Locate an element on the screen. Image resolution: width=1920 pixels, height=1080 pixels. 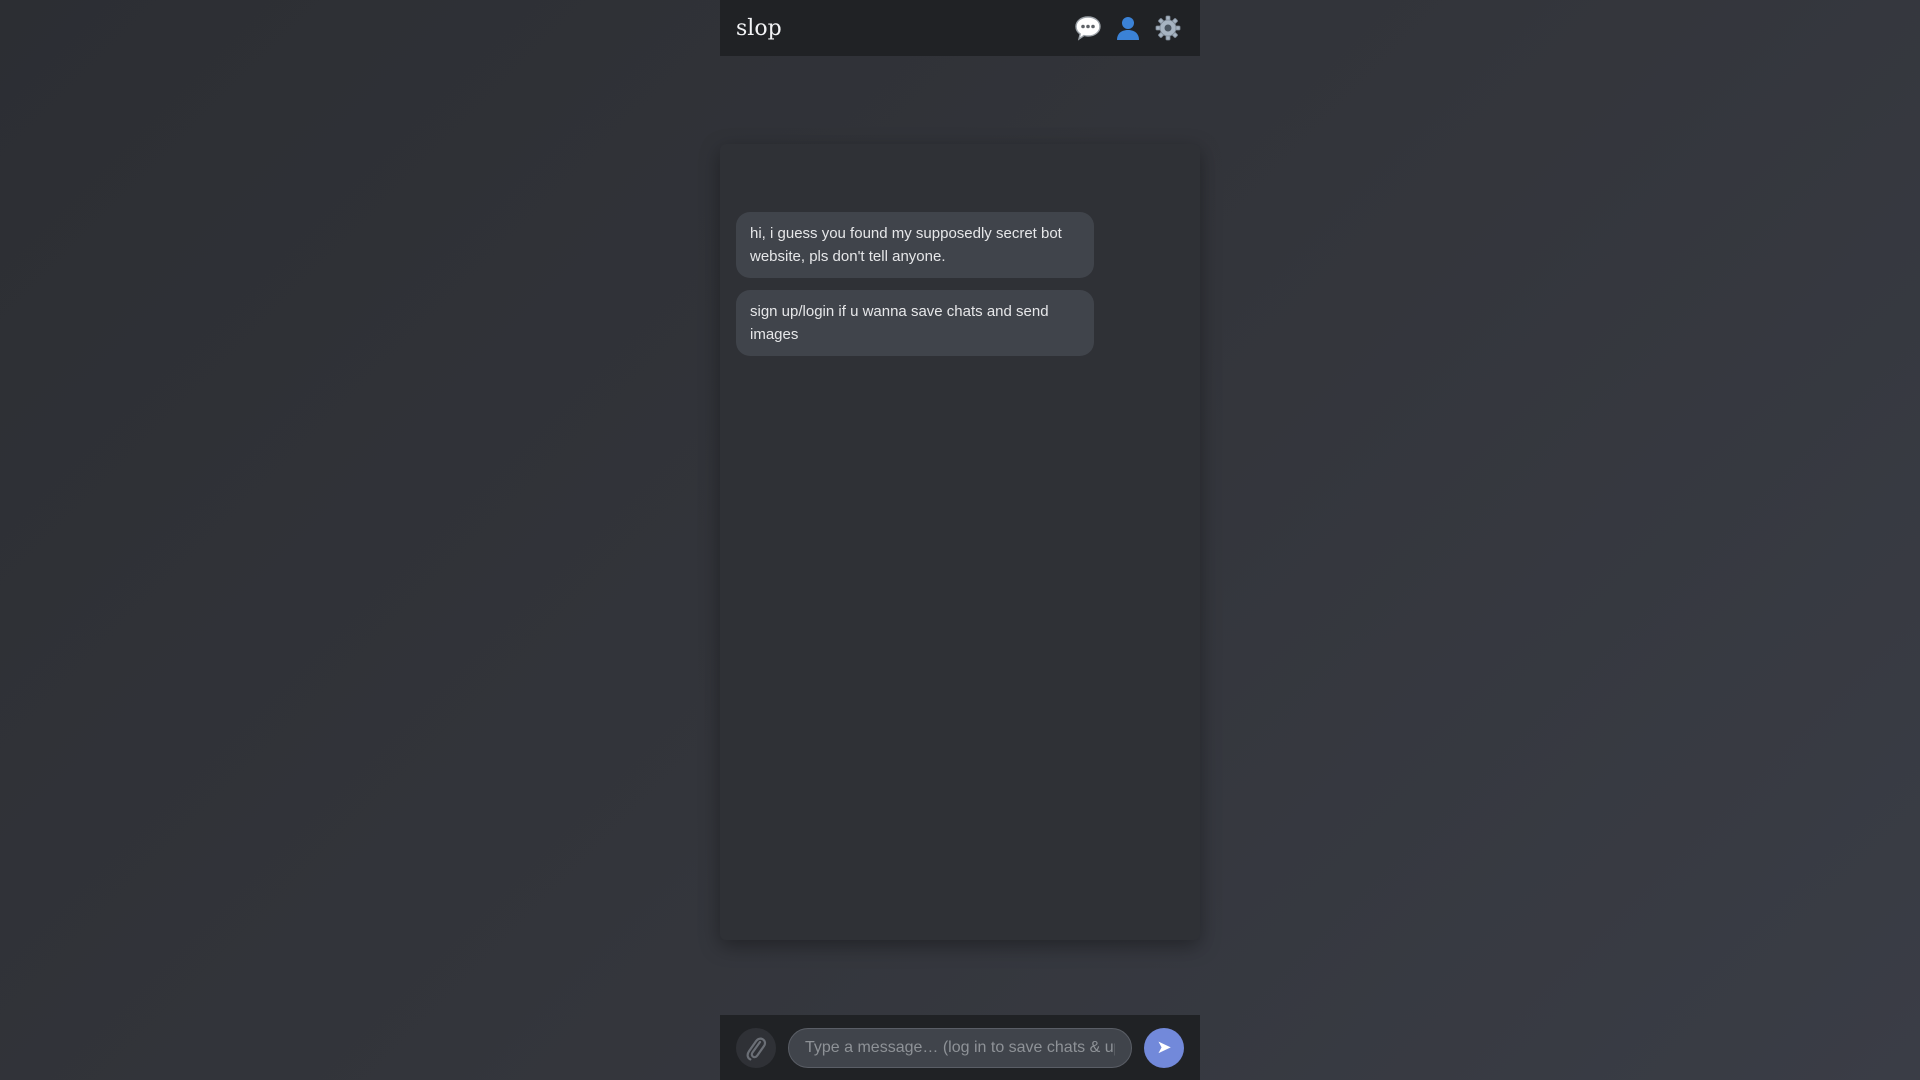
nav-icons is located at coordinates (1128, 28).